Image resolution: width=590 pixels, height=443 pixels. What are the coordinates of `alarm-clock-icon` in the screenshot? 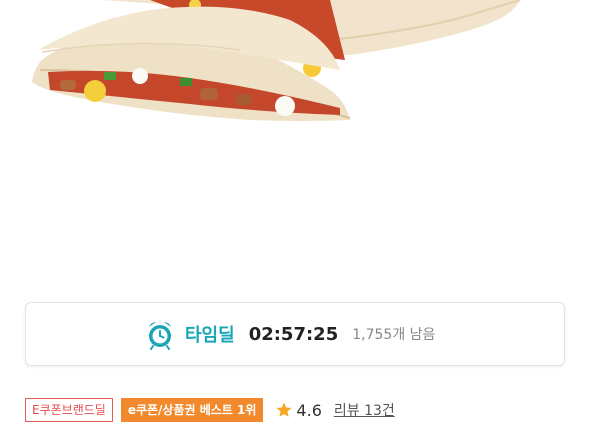 It's located at (160, 334).